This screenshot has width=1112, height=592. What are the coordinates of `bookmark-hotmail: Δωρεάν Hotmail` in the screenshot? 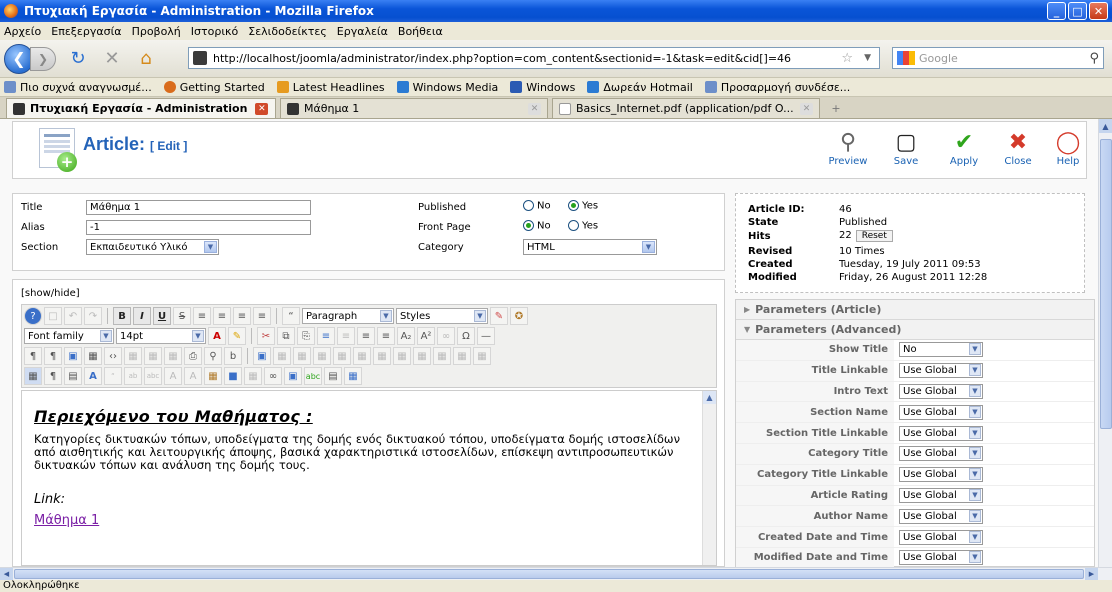 It's located at (640, 87).